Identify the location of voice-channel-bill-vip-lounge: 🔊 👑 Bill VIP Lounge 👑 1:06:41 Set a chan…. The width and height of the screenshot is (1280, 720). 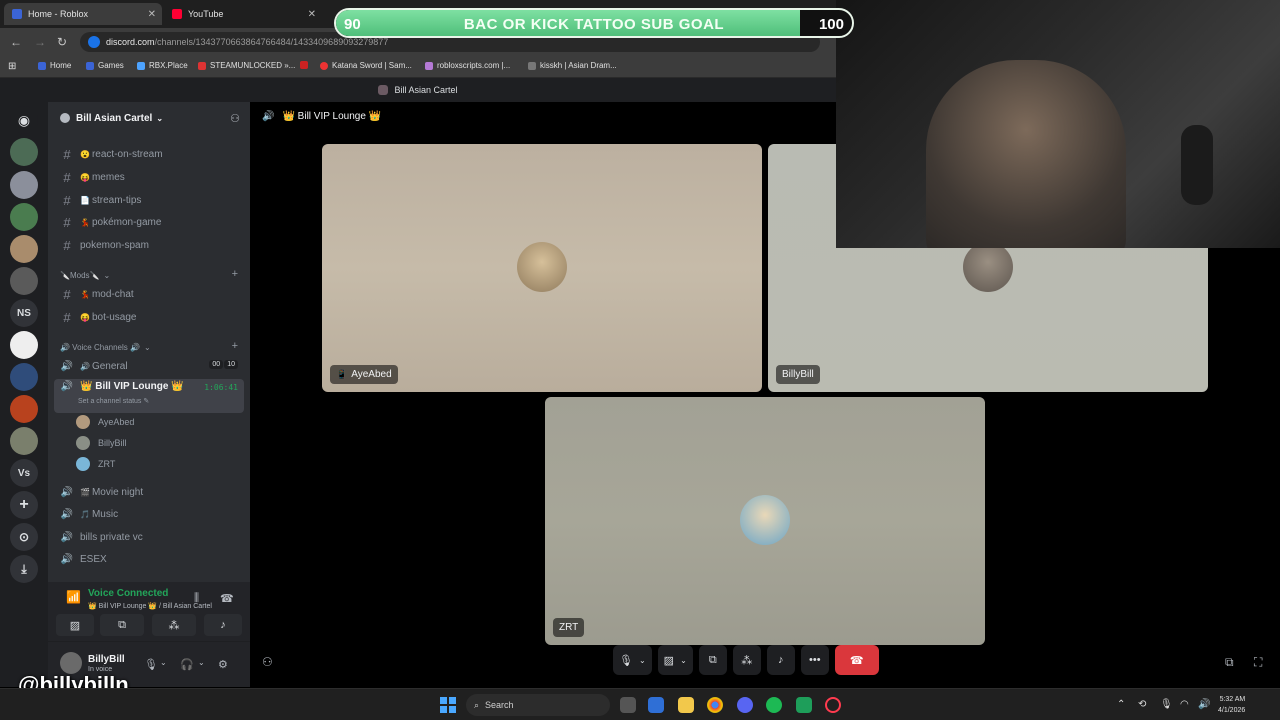
(149, 396).